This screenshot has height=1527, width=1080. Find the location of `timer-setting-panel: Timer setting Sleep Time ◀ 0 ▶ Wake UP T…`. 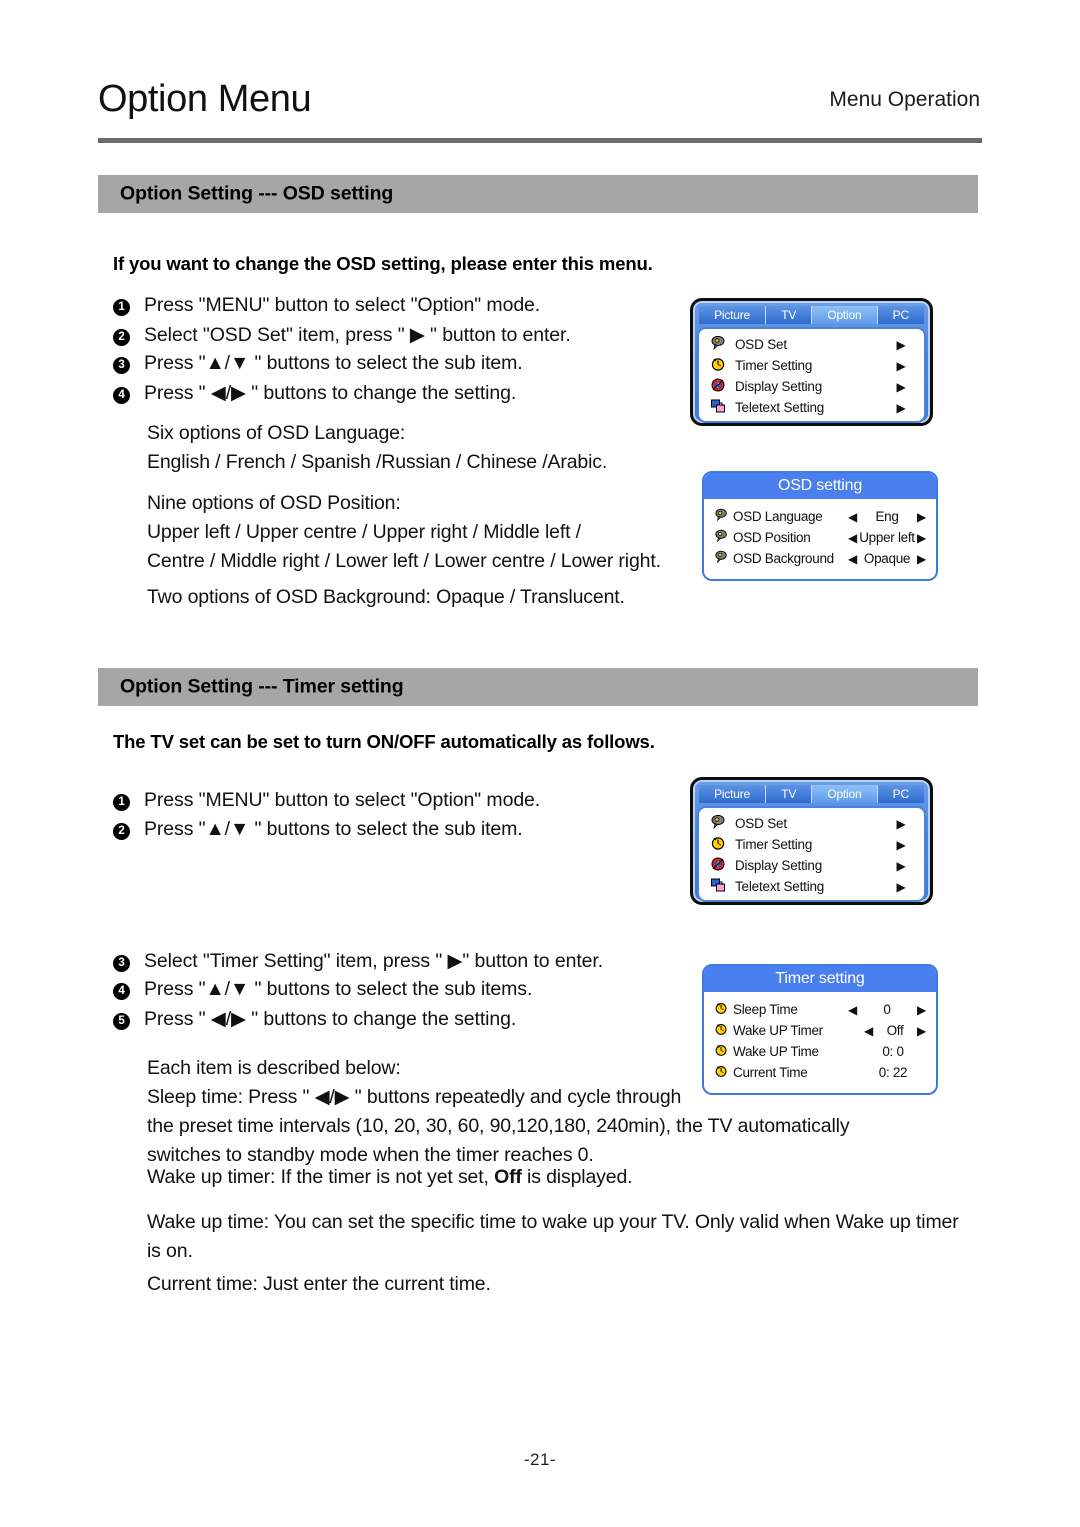

timer-setting-panel: Timer setting Sleep Time ◀ 0 ▶ Wake UP T… is located at coordinates (820, 1029).